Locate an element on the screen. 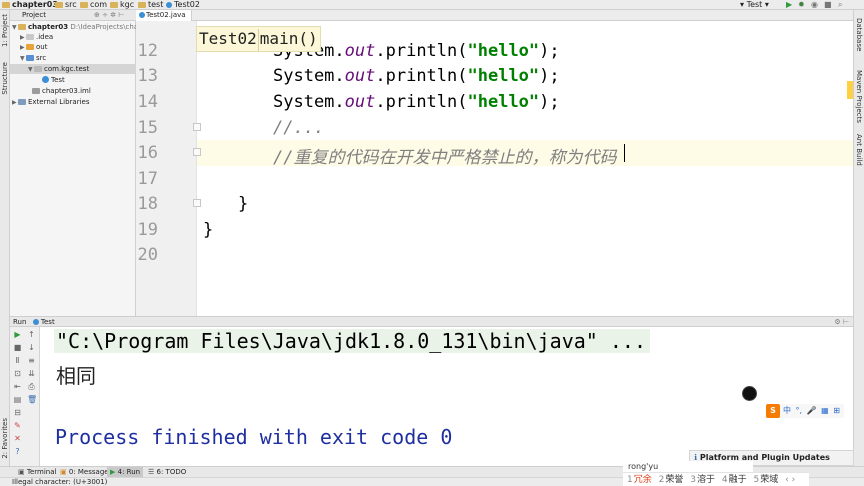  nav-crumb-class: Test02 is located at coordinates (183, 5).